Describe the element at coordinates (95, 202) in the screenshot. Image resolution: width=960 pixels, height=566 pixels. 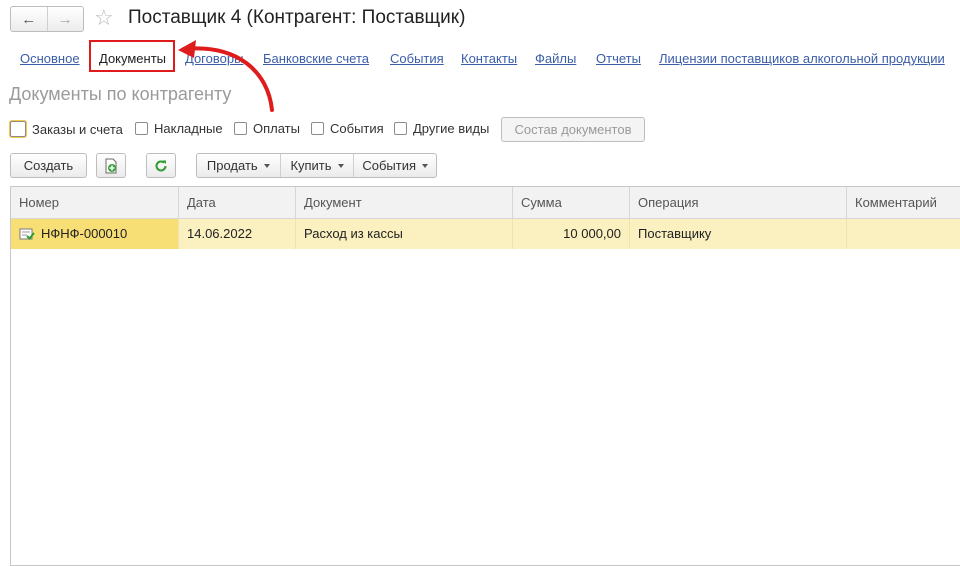
I see `column-header-number: Номер` at that location.